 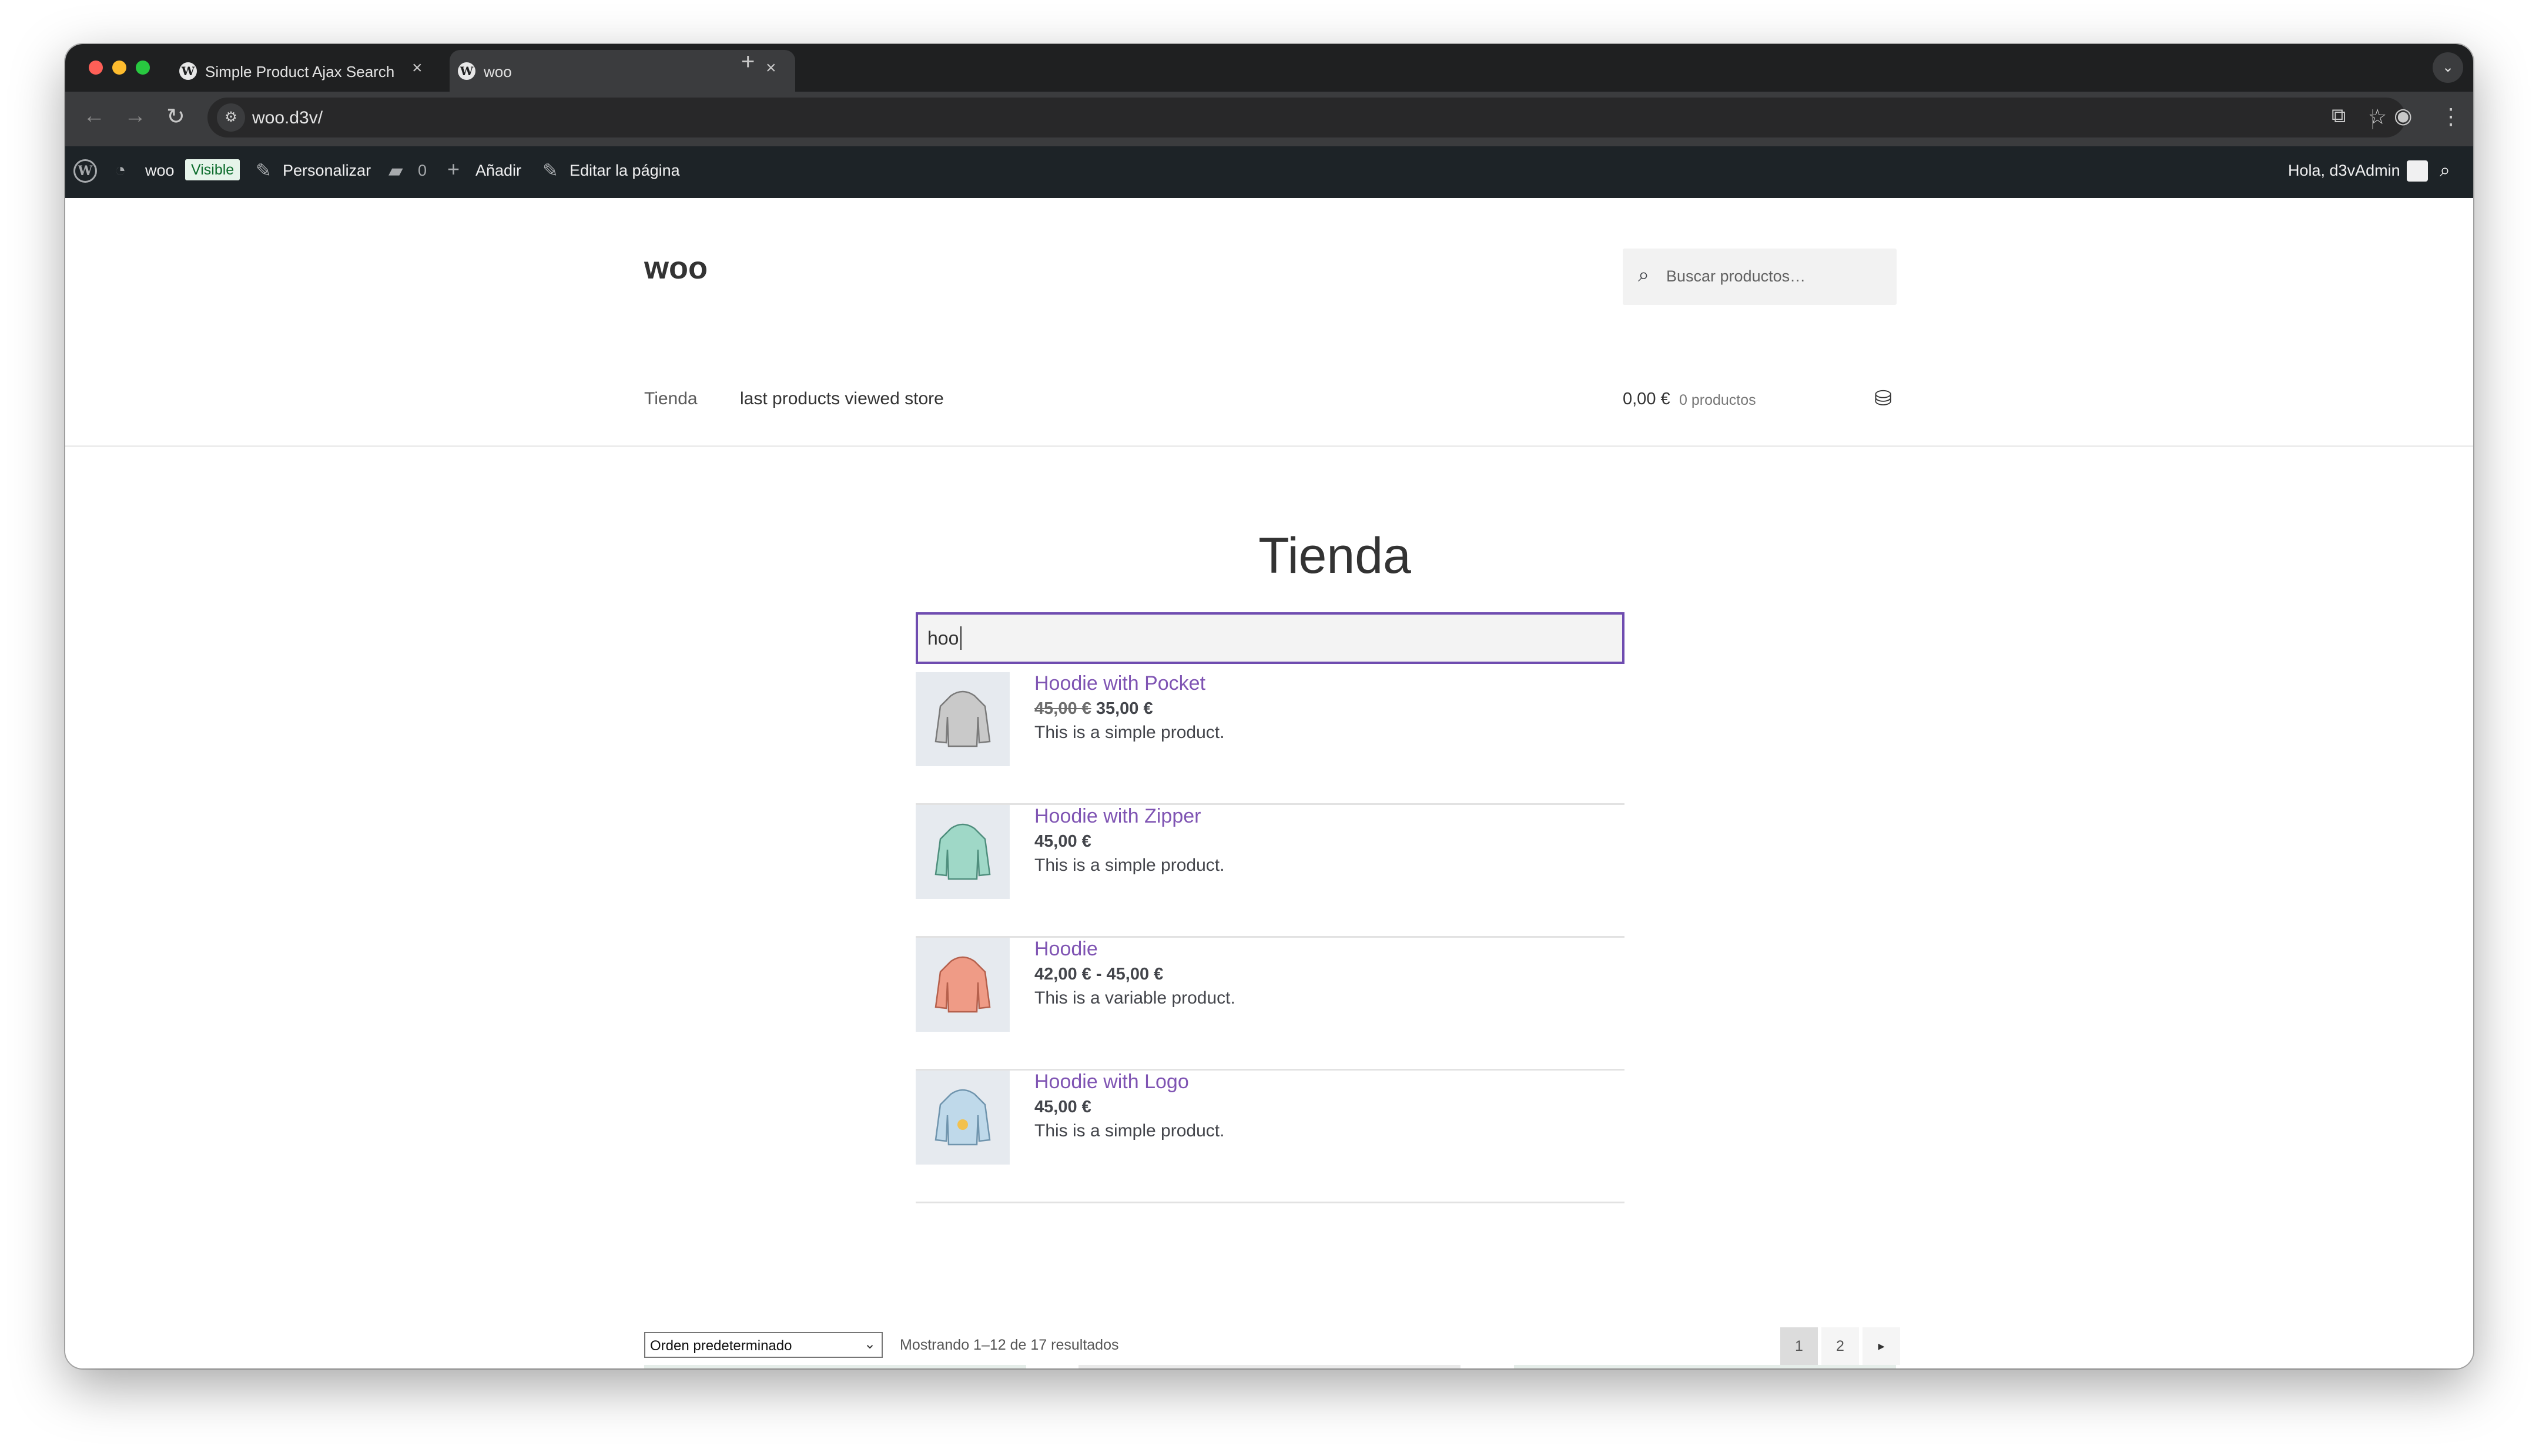 What do you see at coordinates (1717, 400) in the screenshot?
I see `cart-count: 0 productos` at bounding box center [1717, 400].